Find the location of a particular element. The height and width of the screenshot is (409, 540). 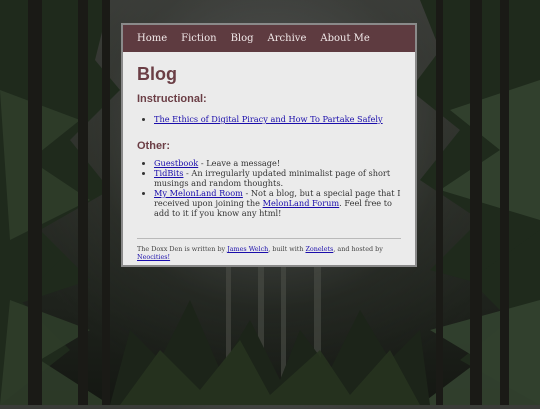

section-heading-instructional: Instructional: is located at coordinates (172, 99).